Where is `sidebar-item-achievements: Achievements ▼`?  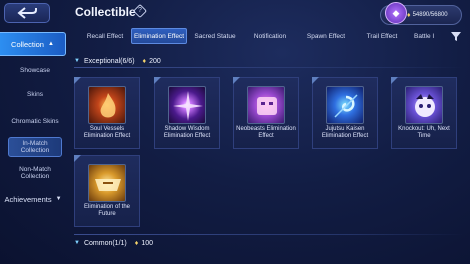
sidebar-item-achievements: Achievements ▼ is located at coordinates (33, 199).